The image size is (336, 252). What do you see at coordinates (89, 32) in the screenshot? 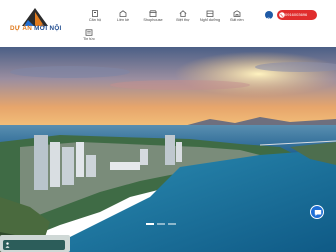
I see `news-icon` at bounding box center [89, 32].